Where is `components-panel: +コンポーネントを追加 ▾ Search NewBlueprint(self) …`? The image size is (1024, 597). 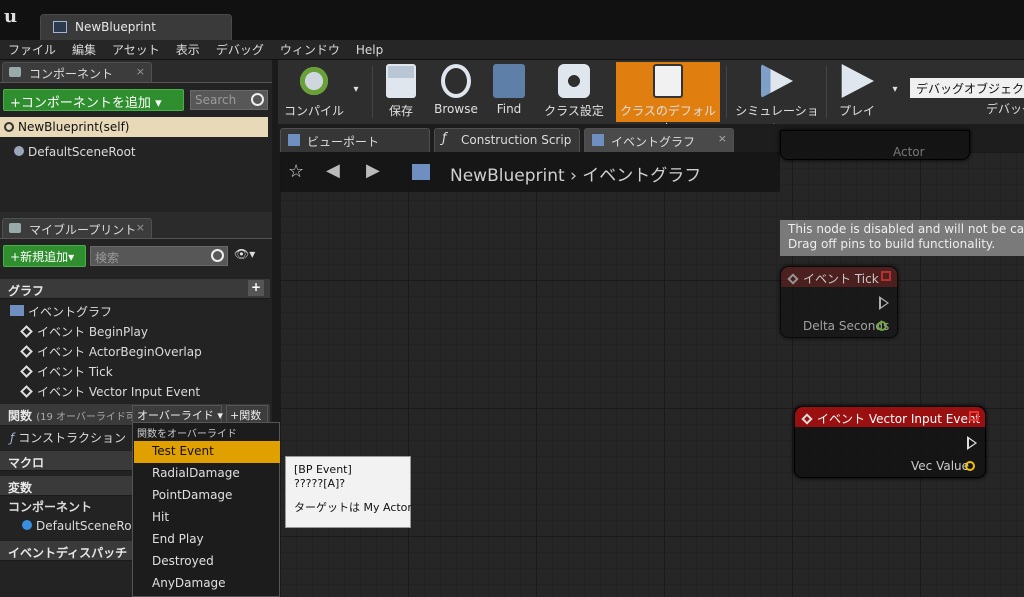 components-panel: +コンポーネントを追加 ▾ Search NewBlueprint(self) … is located at coordinates (136, 147).